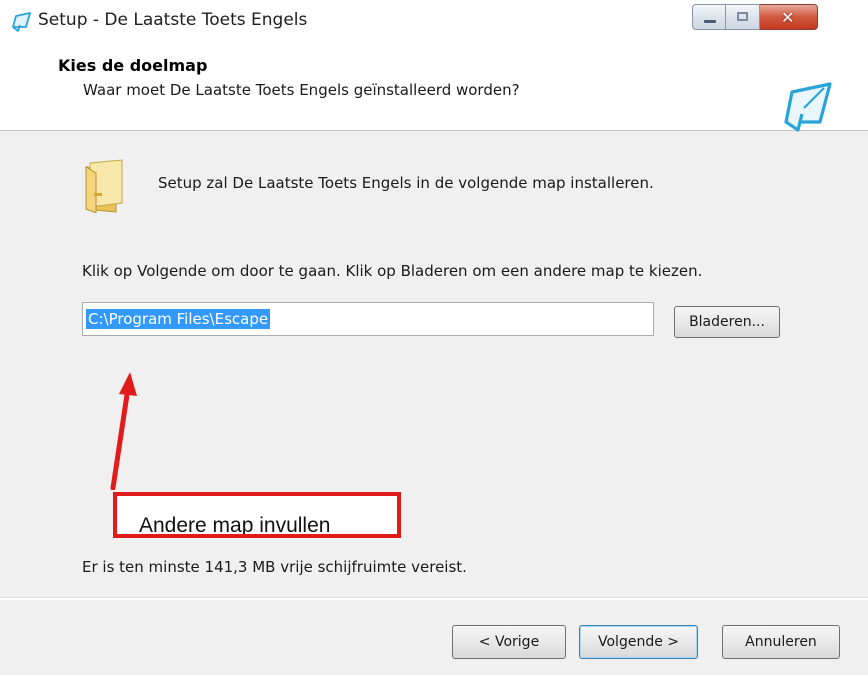 The height and width of the screenshot is (675, 868). What do you see at coordinates (710, 21) in the screenshot?
I see `minimize-icon` at bounding box center [710, 21].